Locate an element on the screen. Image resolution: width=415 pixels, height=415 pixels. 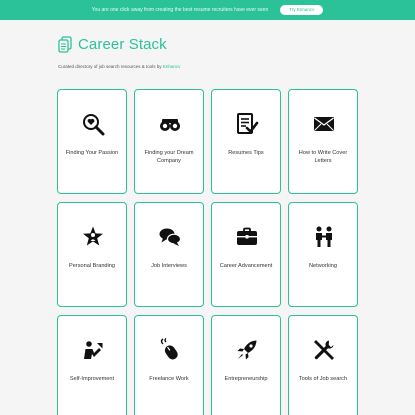
card-label: Freelance Work is located at coordinates (169, 379).